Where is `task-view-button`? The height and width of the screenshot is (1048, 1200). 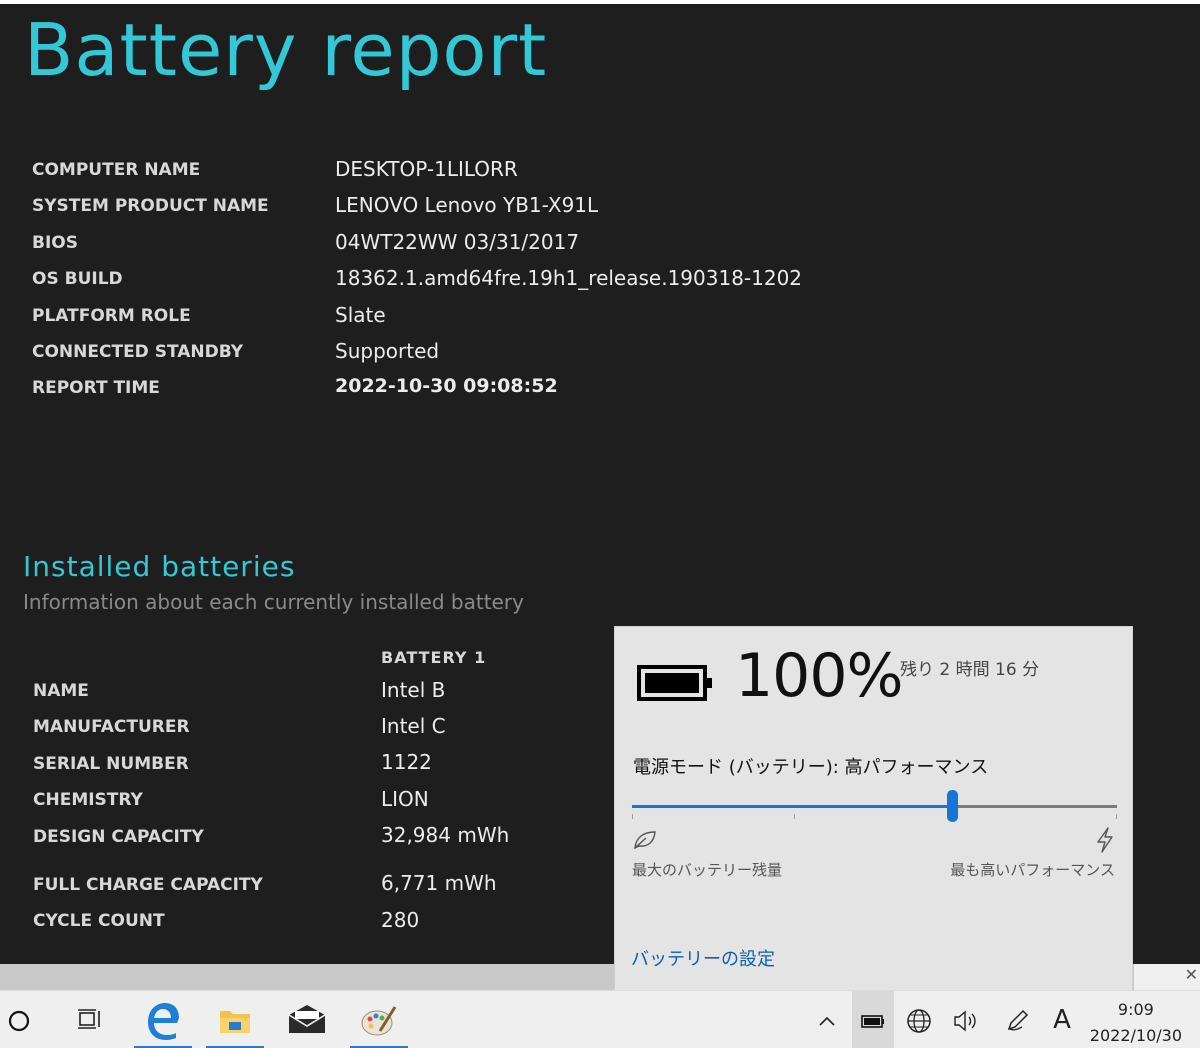
task-view-button is located at coordinates (88, 1019).